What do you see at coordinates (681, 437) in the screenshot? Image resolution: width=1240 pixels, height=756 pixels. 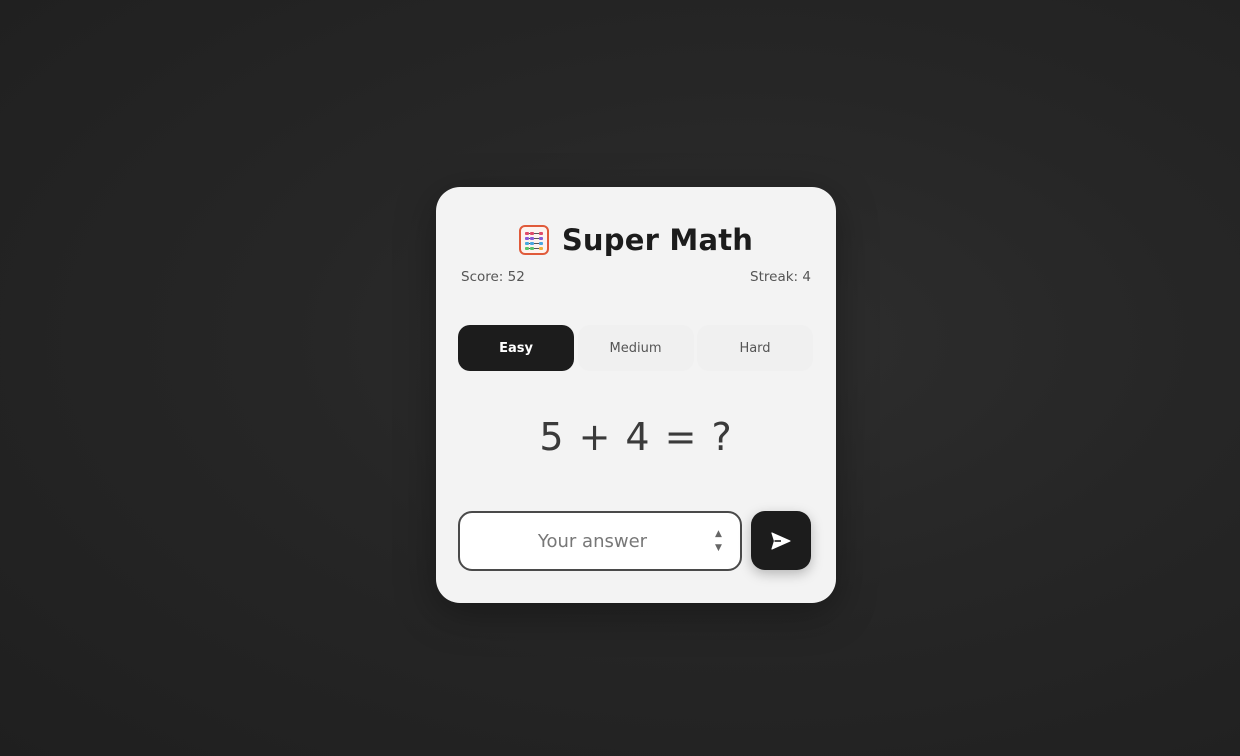 I see `equals-sign: =` at bounding box center [681, 437].